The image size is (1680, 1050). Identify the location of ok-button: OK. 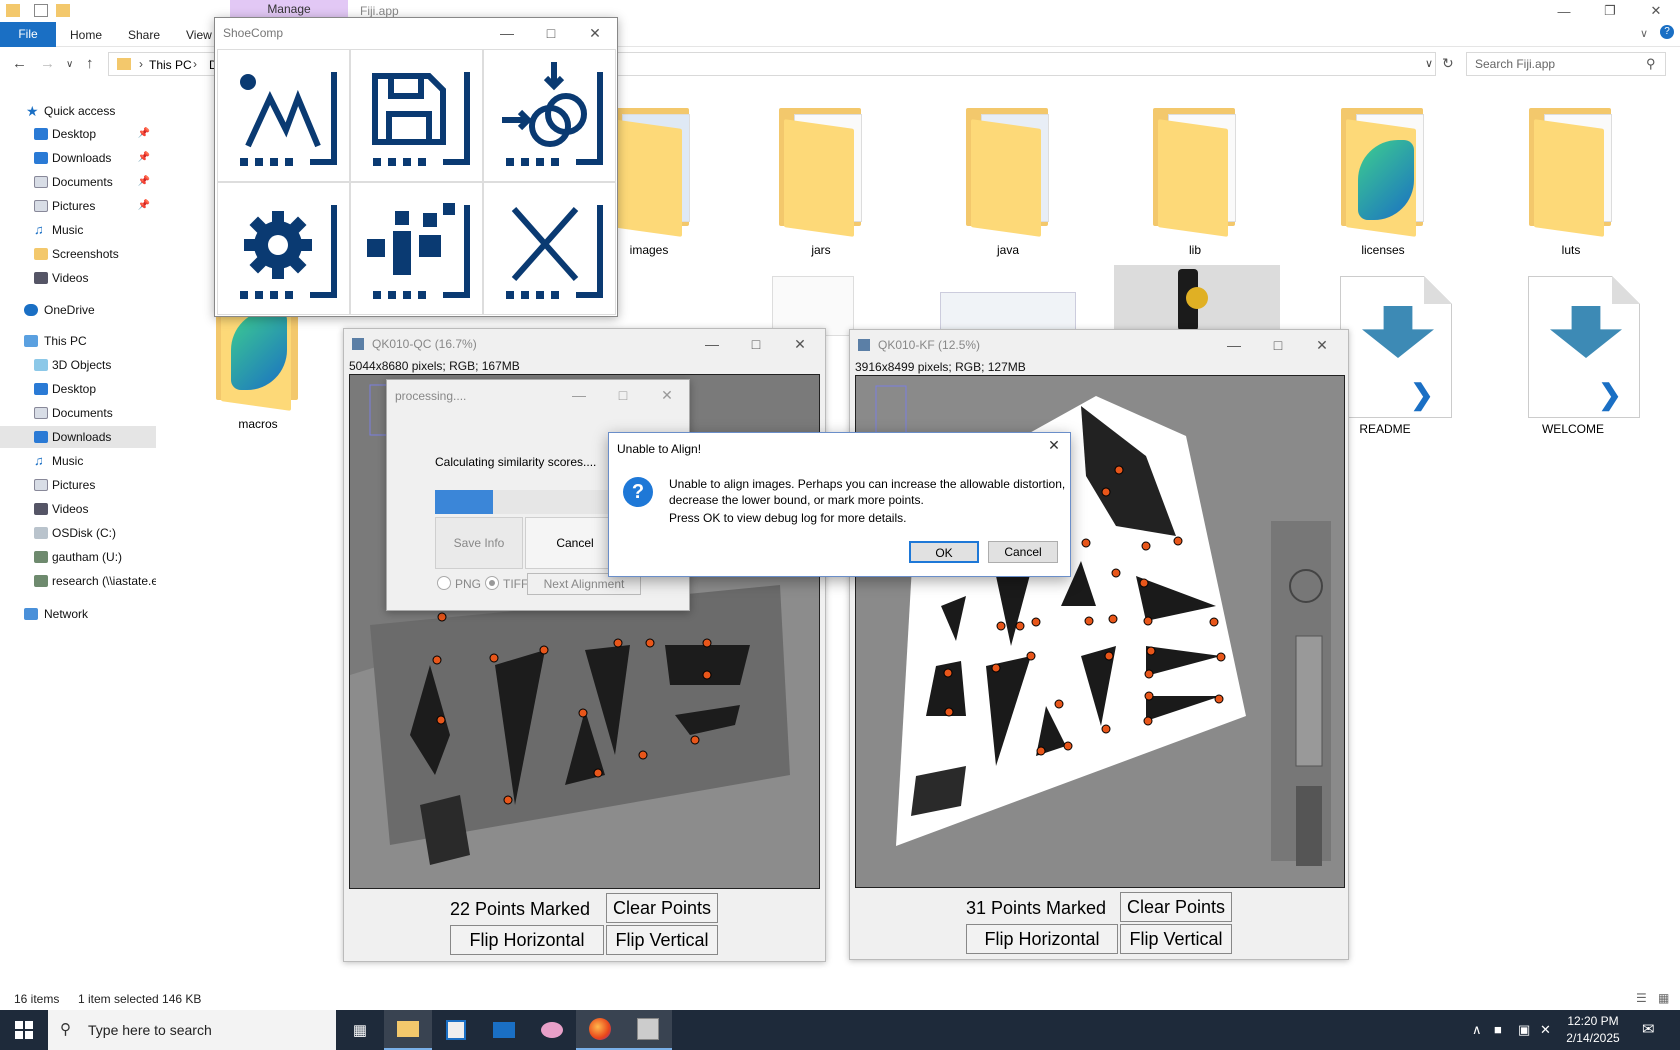
(944, 552).